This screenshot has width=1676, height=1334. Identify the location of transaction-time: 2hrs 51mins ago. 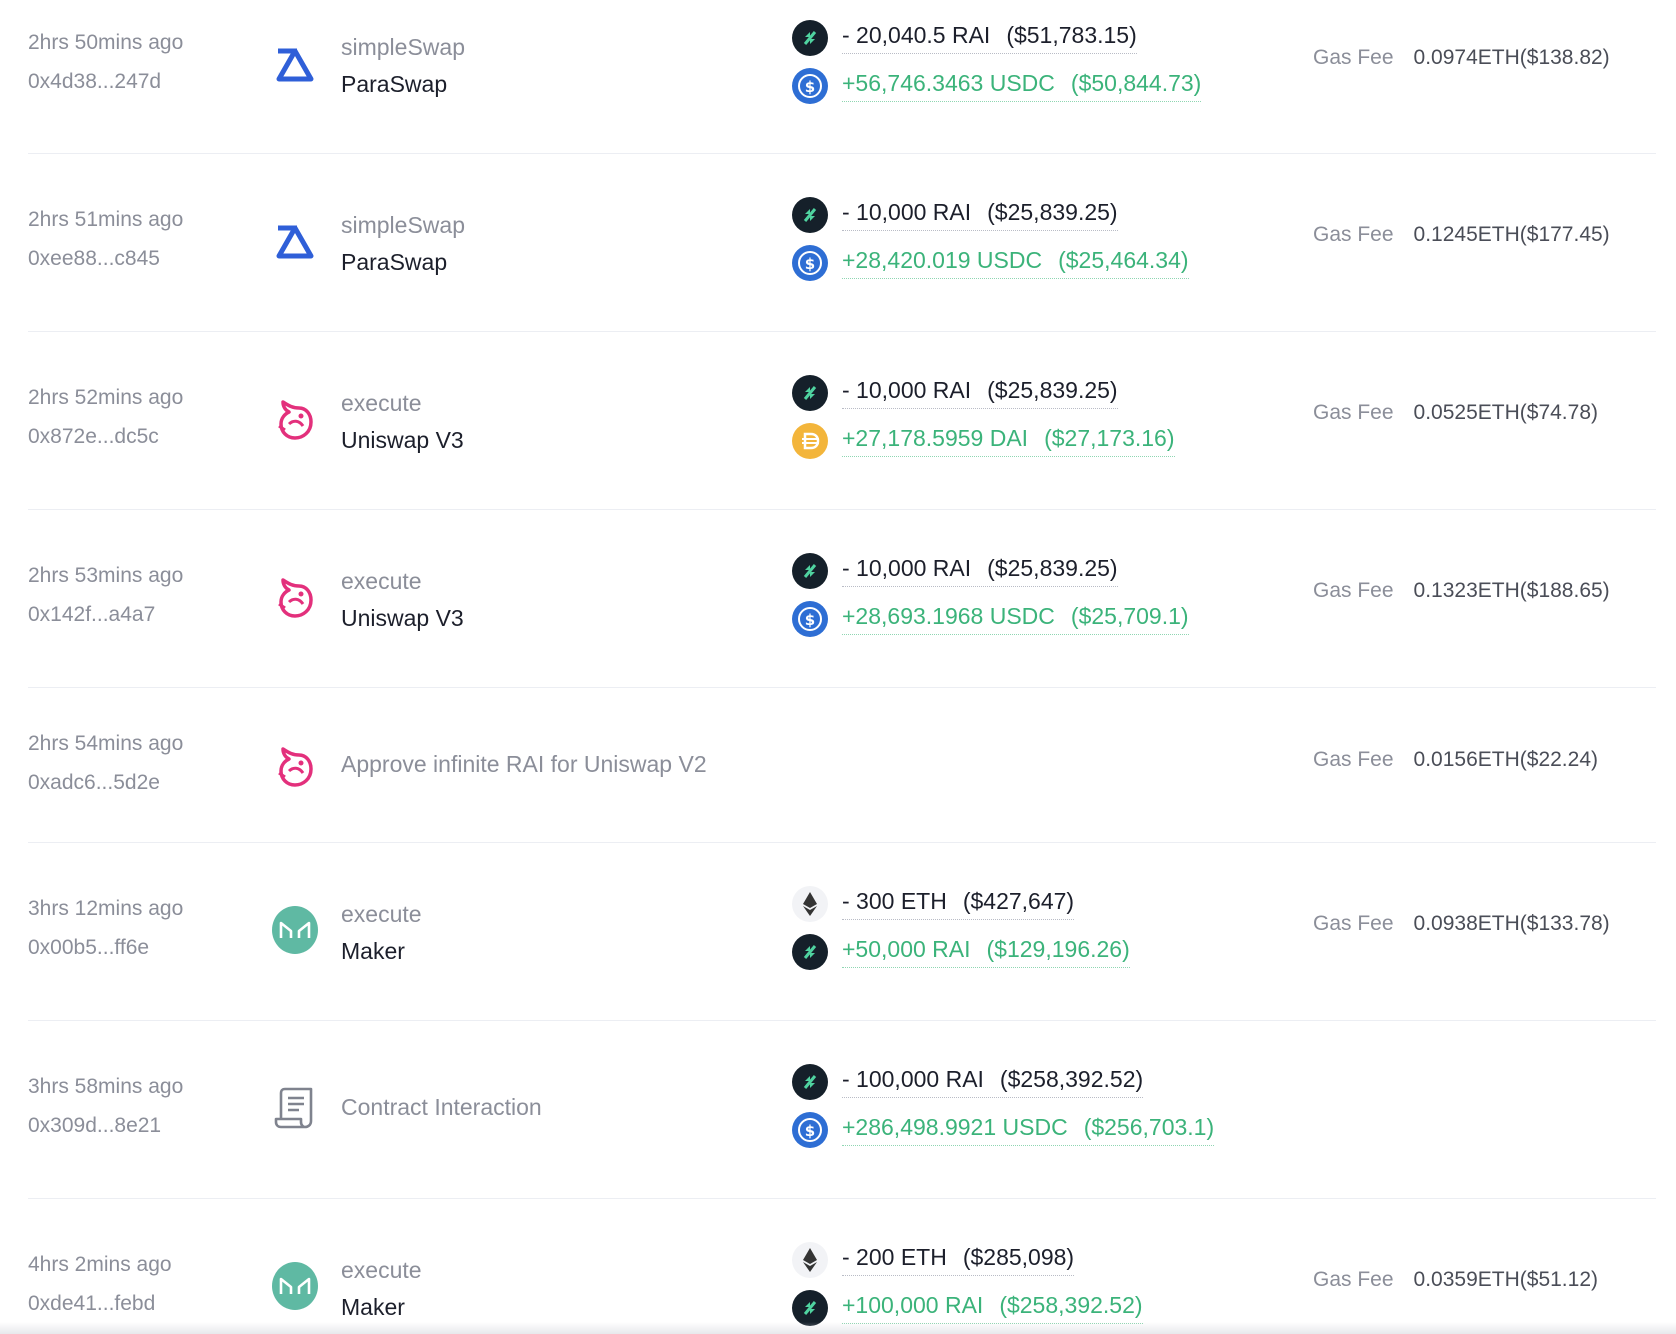
(106, 219).